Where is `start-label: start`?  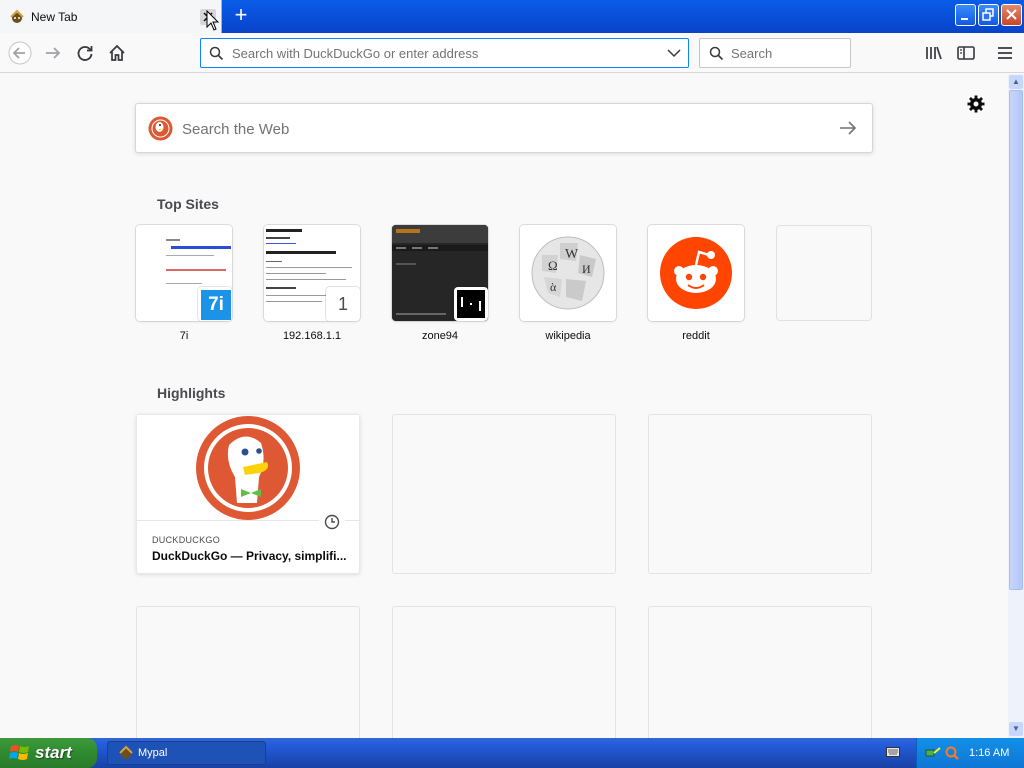 start-label: start is located at coordinates (53, 752).